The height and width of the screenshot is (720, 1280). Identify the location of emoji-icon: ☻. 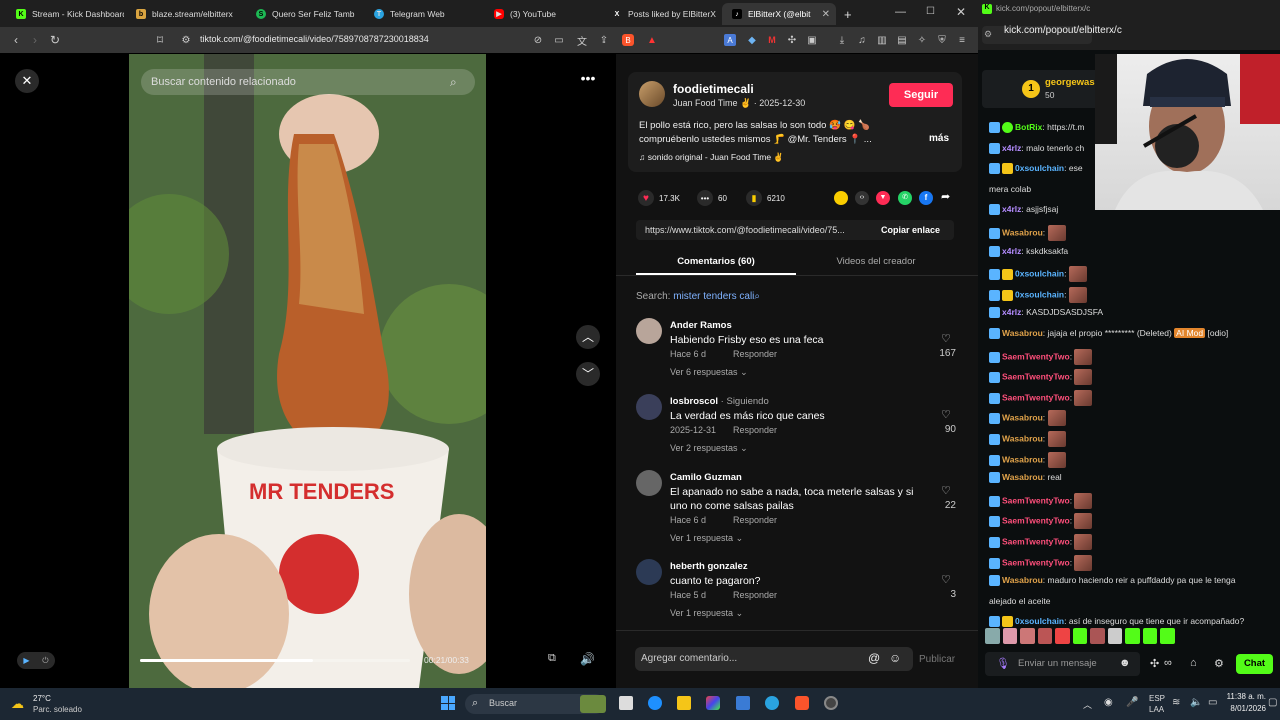
(1125, 663).